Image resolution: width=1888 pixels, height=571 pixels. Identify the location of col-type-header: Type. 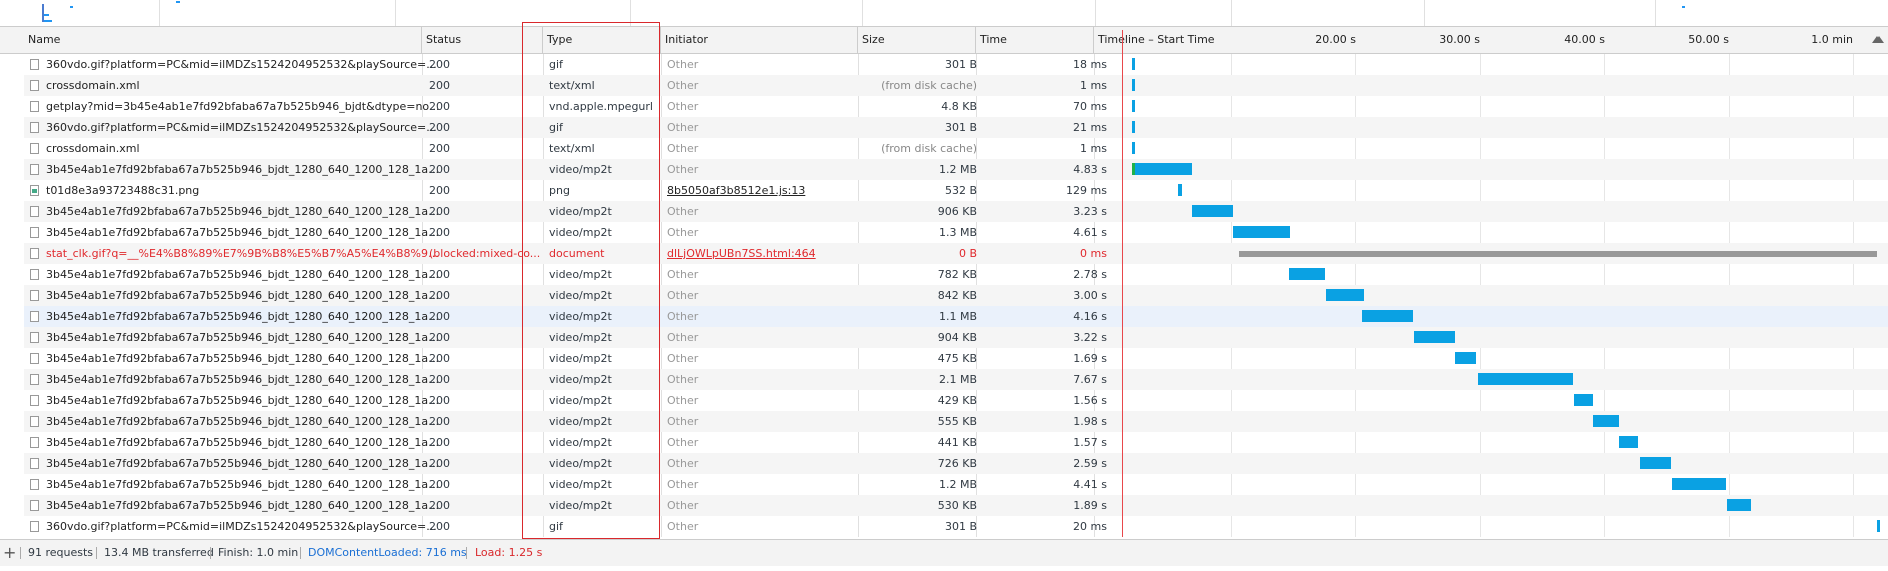
(602, 40).